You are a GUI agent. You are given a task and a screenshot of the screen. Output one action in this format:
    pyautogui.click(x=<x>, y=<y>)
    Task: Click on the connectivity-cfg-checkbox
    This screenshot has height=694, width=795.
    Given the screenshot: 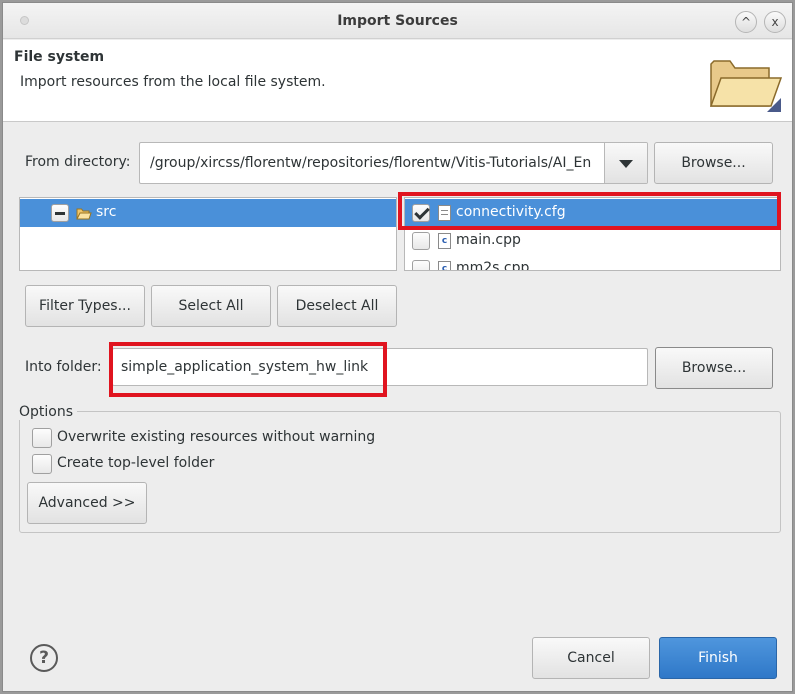 What is the action you would take?
    pyautogui.click(x=421, y=213)
    